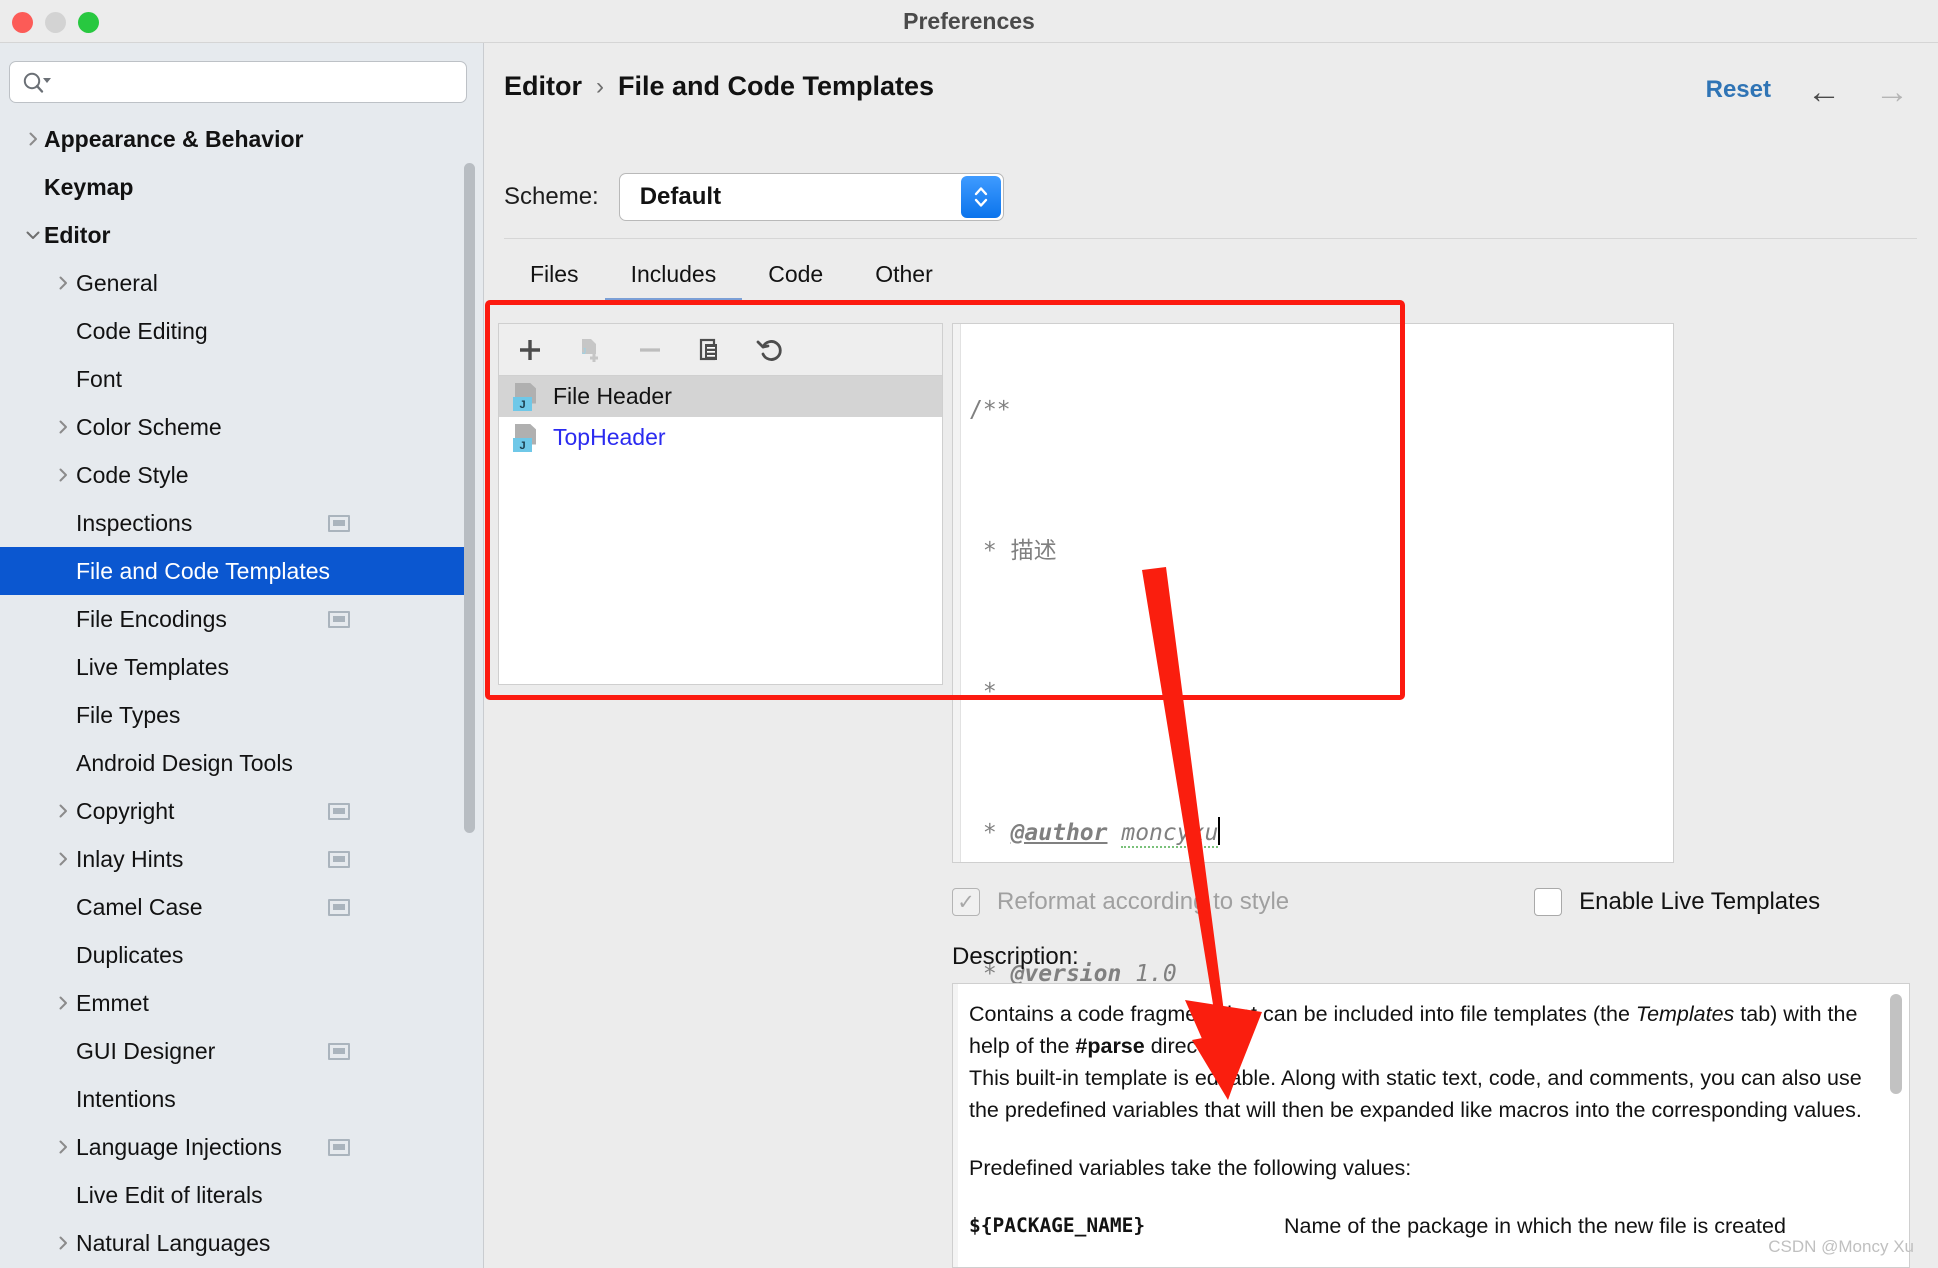 The image size is (1938, 1268). What do you see at coordinates (554, 281) in the screenshot?
I see `tab-files: Files` at bounding box center [554, 281].